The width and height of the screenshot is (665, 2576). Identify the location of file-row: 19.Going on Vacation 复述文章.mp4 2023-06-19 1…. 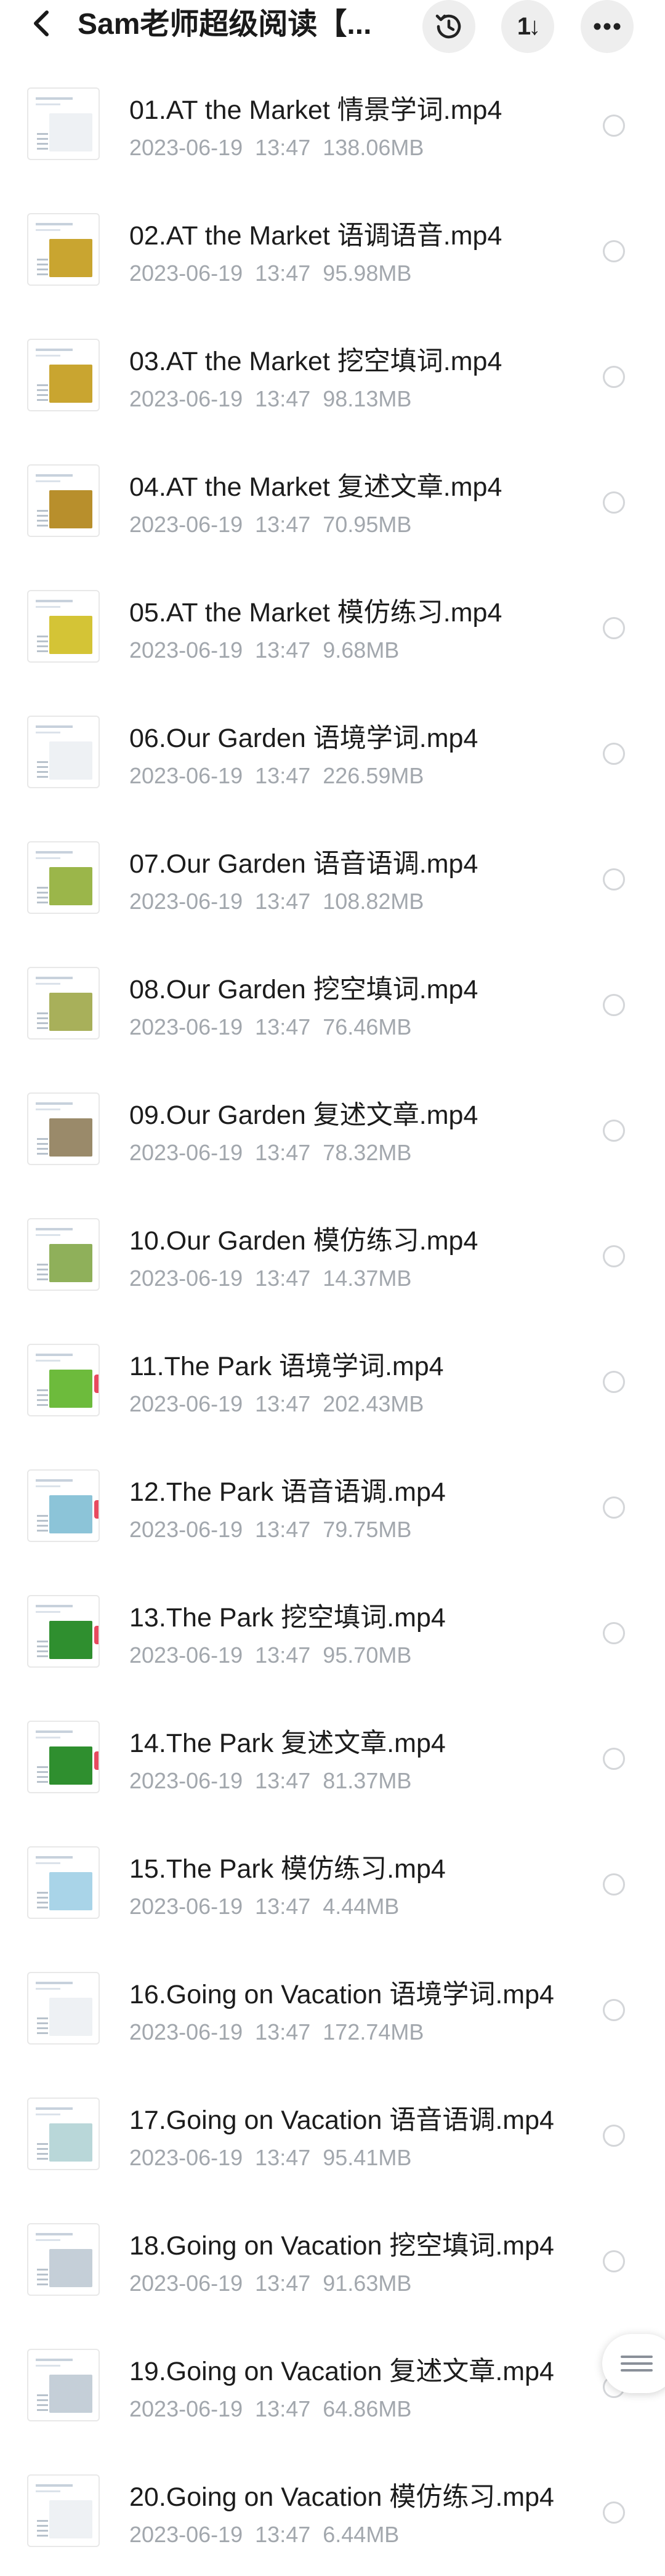
(332, 2386).